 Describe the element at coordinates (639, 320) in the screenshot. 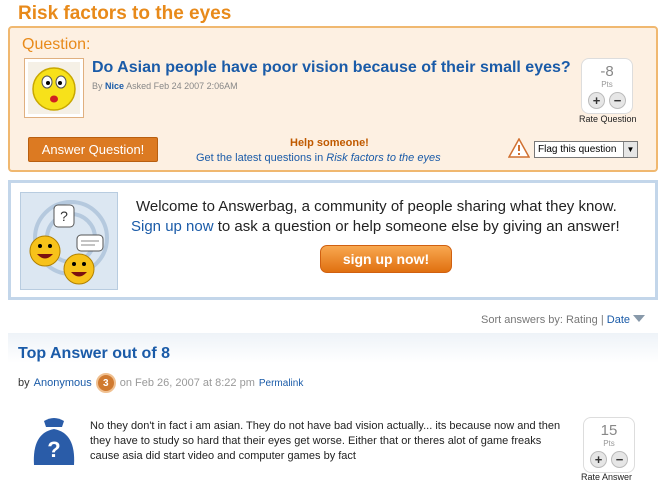

I see `chevron-down-icon` at that location.